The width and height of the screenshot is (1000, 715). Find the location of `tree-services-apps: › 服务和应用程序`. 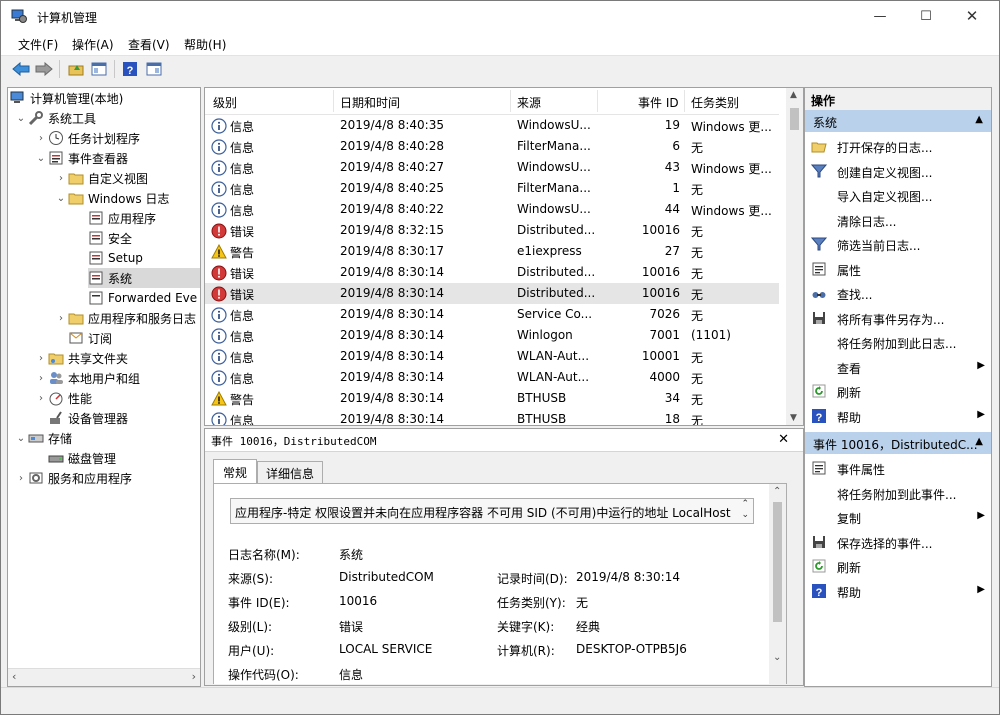

tree-services-apps: › 服务和应用程序 is located at coordinates (73, 478).